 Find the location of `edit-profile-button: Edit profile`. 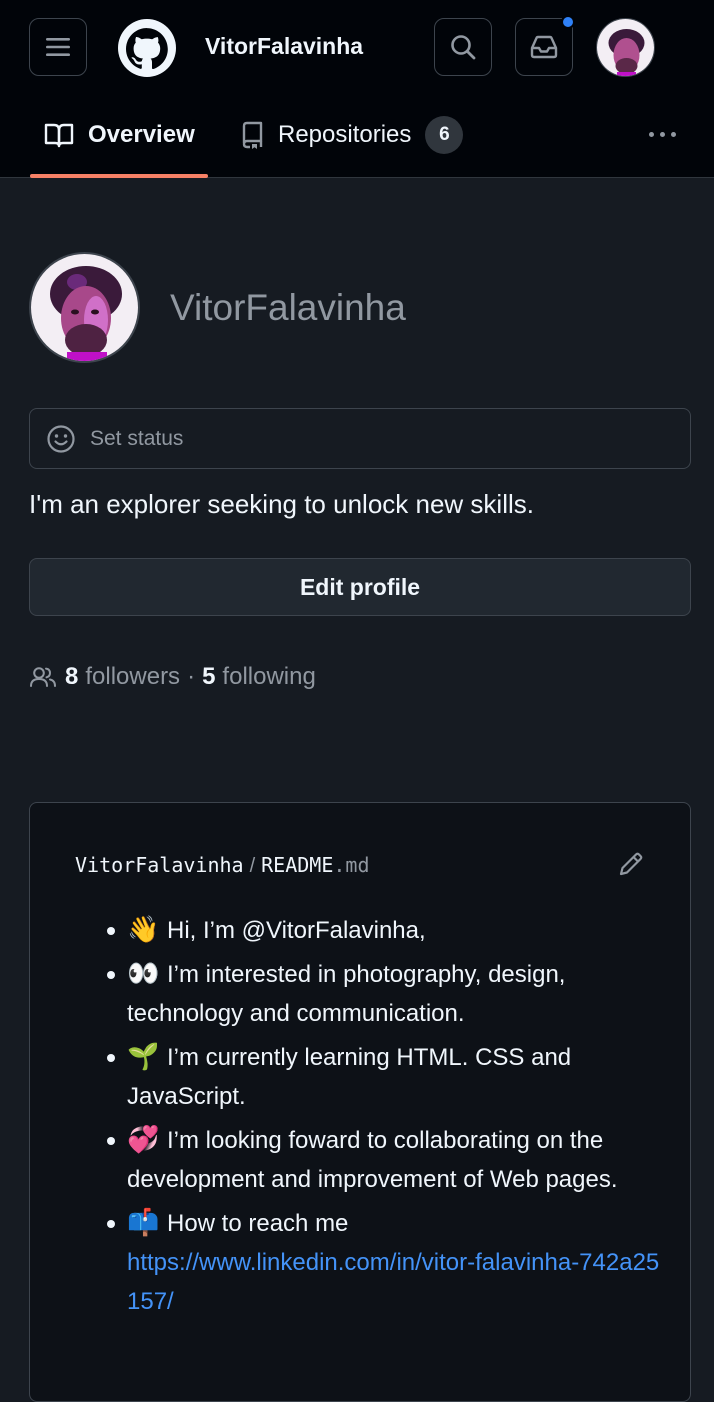

edit-profile-button: Edit profile is located at coordinates (360, 587).